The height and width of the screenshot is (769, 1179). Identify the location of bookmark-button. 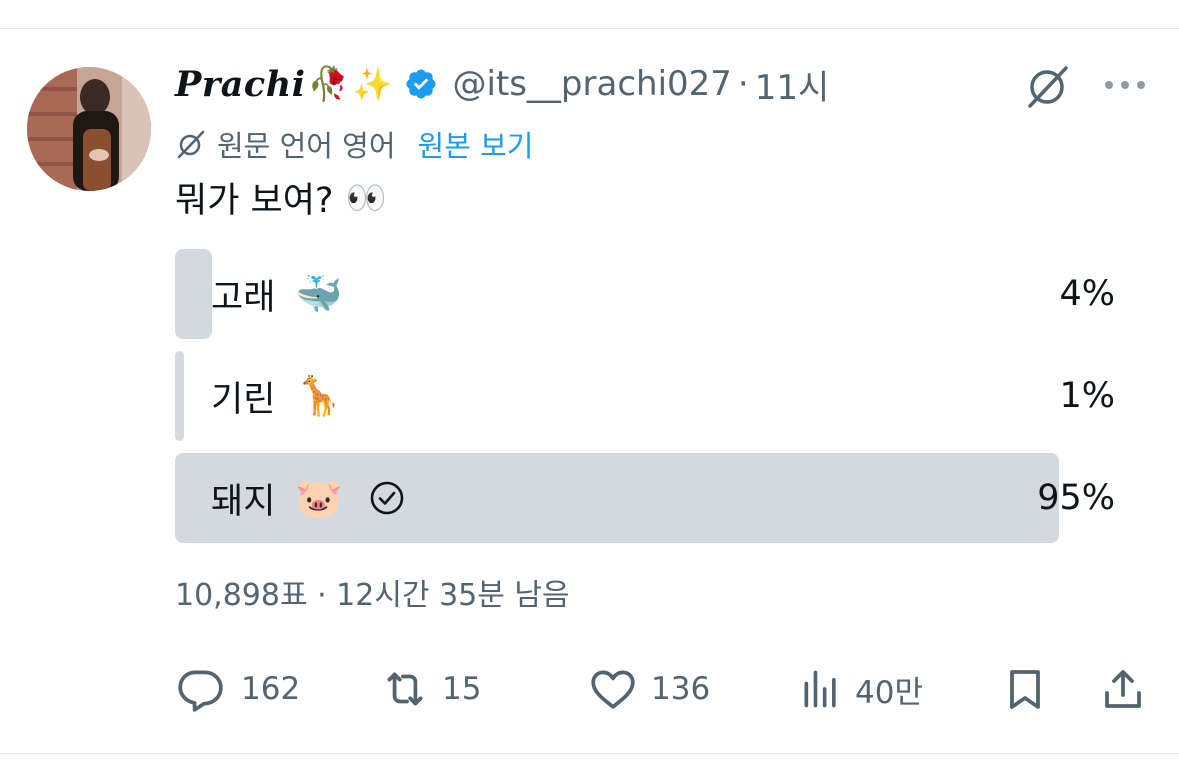
(1025, 689).